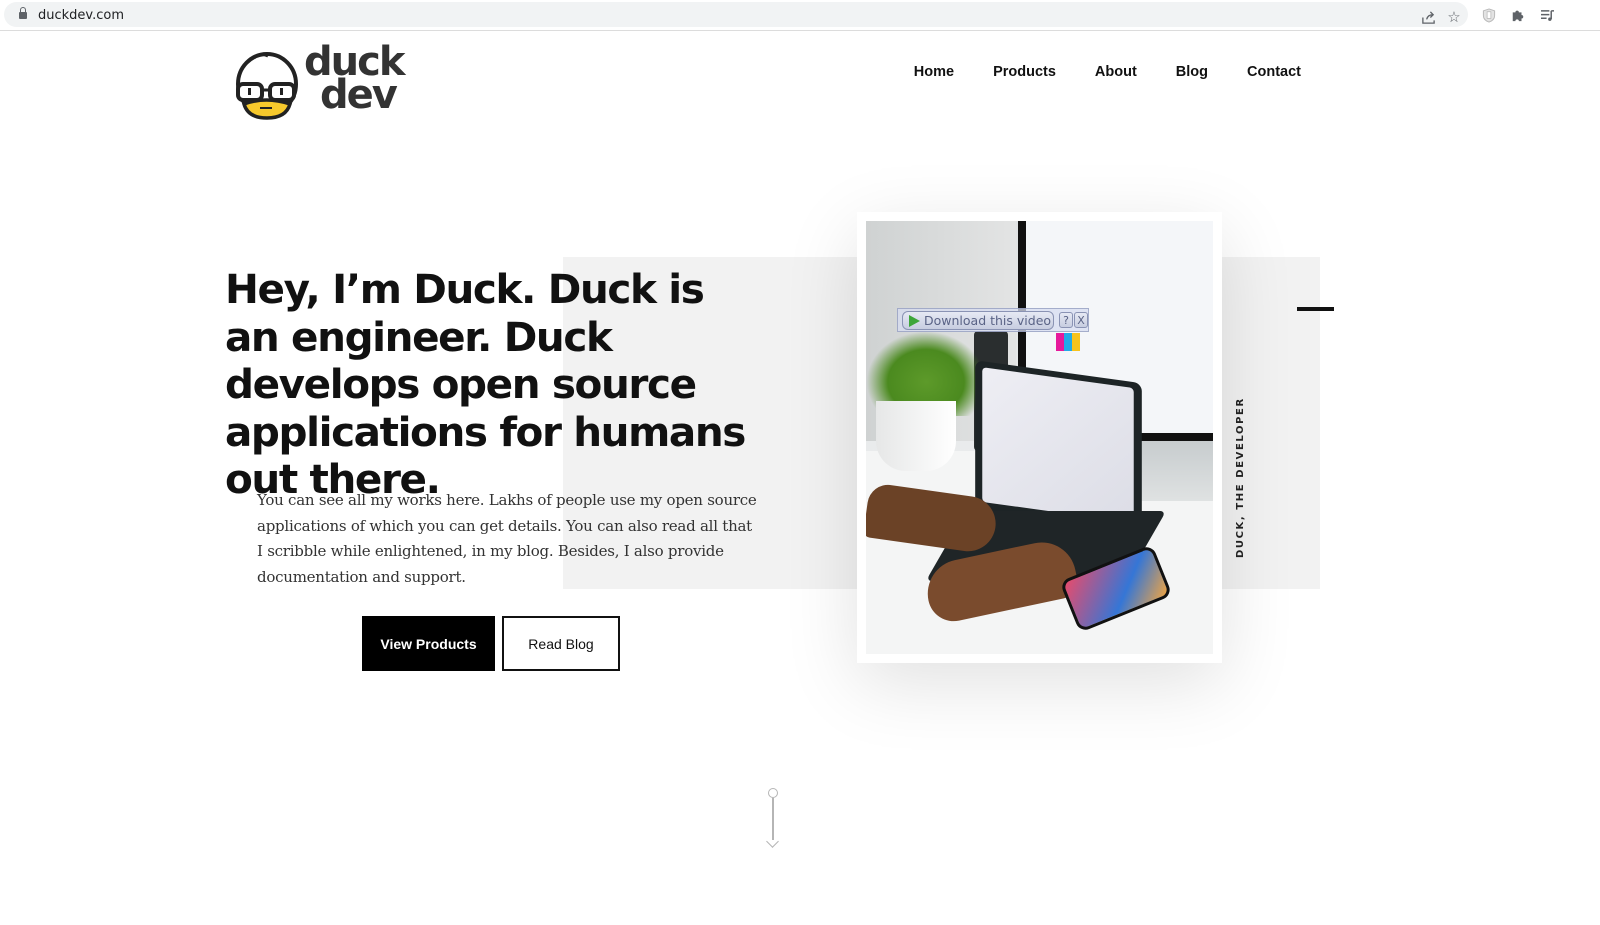 Image resolution: width=1600 pixels, height=925 pixels. What do you see at coordinates (1428, 17) in the screenshot?
I see `share-icon` at bounding box center [1428, 17].